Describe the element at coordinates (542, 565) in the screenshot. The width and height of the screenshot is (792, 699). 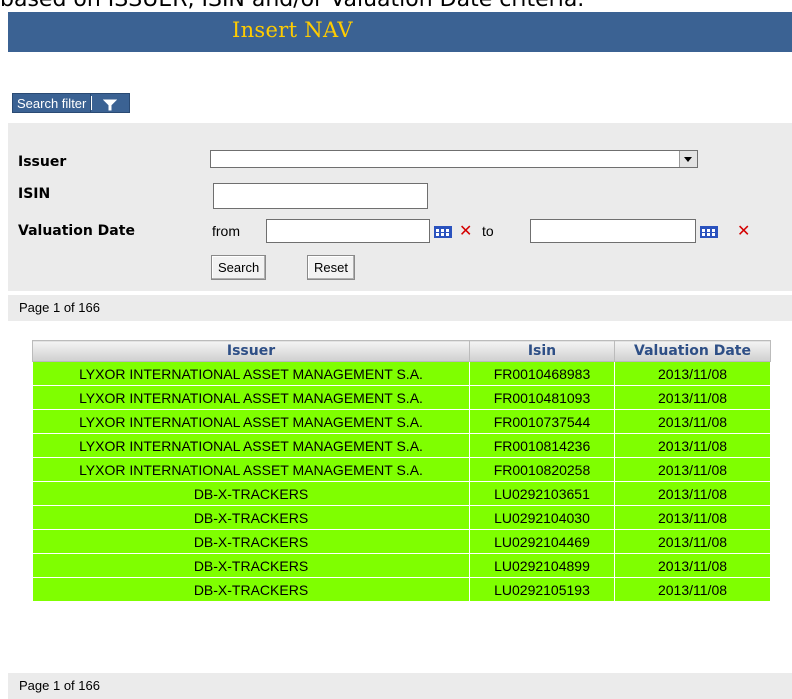
I see `isin-cell: LU0292104899` at that location.